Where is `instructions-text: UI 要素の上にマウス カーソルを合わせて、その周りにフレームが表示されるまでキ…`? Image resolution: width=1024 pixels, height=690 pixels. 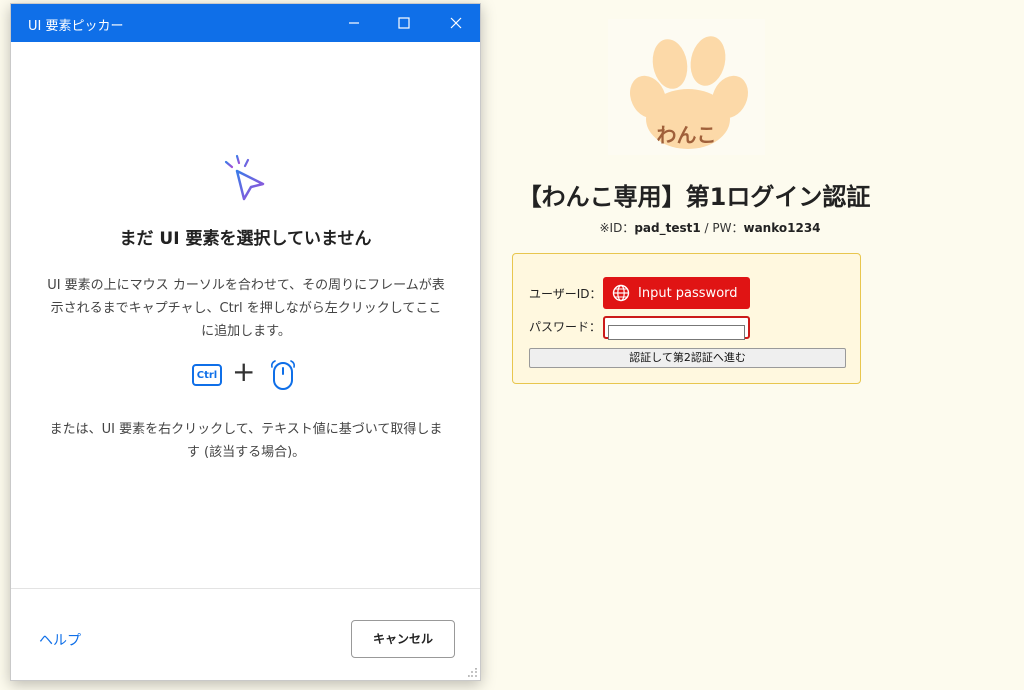
instructions-text: UI 要素の上にマウス カーソルを合わせて、その周りにフレームが表示されるまでキ… is located at coordinates (246, 308).